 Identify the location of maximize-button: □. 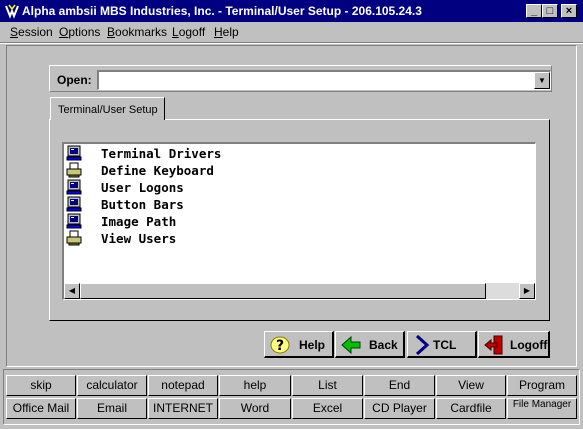
(550, 11).